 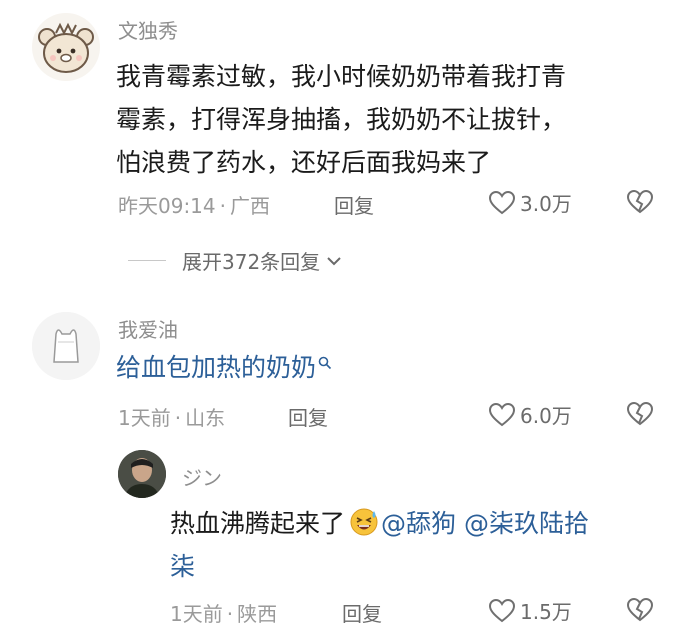 I want to click on person-photo-avatar-icon, so click(x=142, y=474).